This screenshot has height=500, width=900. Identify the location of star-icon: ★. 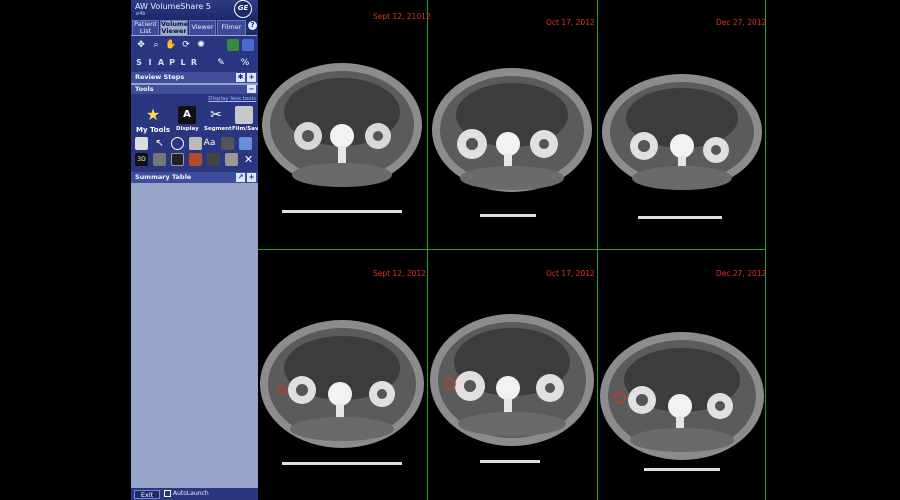
(153, 114).